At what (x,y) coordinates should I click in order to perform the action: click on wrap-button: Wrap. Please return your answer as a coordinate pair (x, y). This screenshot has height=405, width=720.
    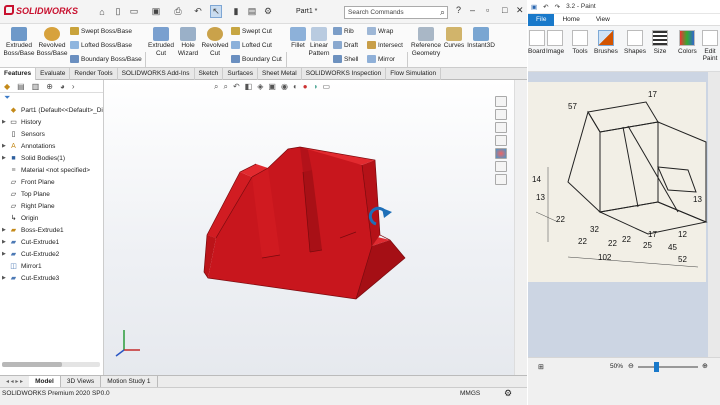
    Looking at the image, I should click on (380, 31).